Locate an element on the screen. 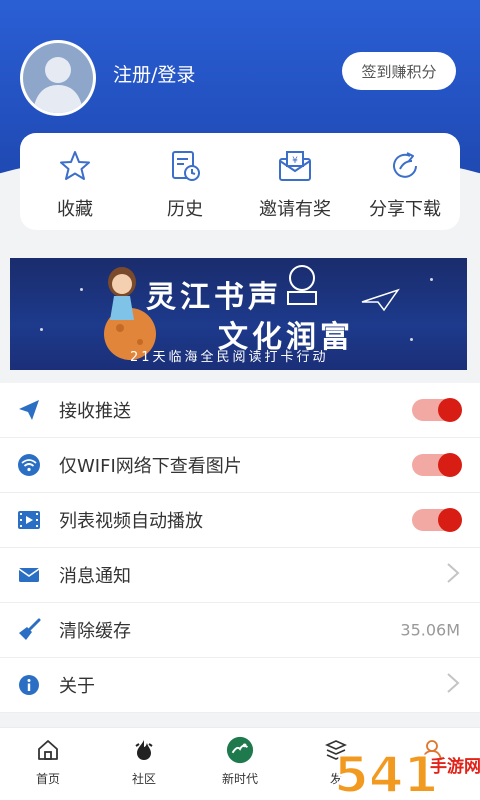 The image size is (480, 800). svg-text: 手游网 is located at coordinates (455, 766).